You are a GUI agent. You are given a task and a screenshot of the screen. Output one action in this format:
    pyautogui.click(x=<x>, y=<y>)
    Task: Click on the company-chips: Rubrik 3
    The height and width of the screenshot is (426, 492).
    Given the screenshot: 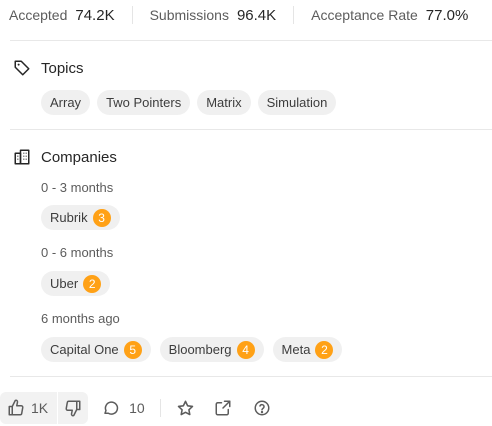 What is the action you would take?
    pyautogui.click(x=80, y=217)
    